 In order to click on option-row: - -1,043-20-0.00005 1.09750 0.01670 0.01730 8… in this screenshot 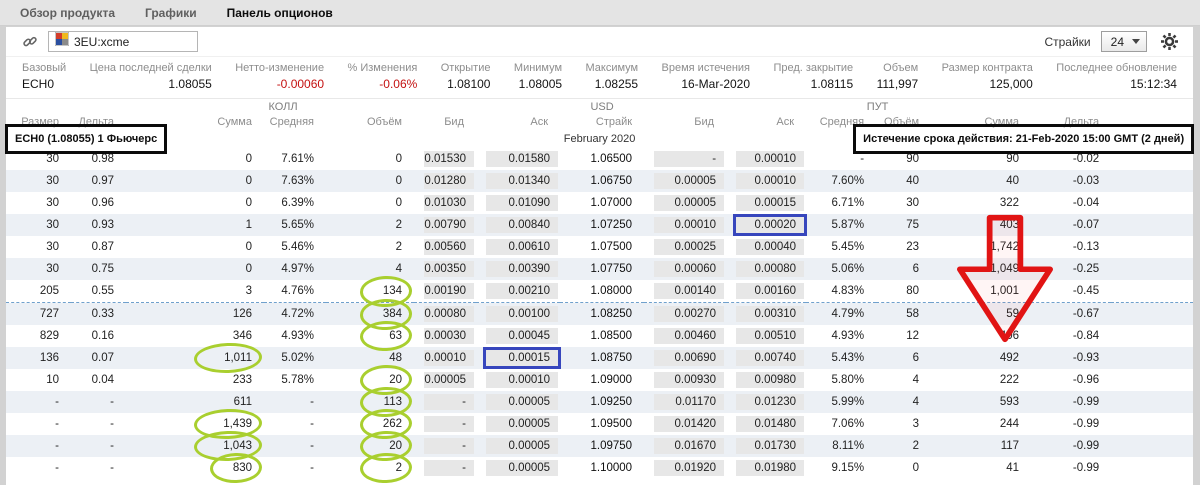, I will do `click(600, 446)`.